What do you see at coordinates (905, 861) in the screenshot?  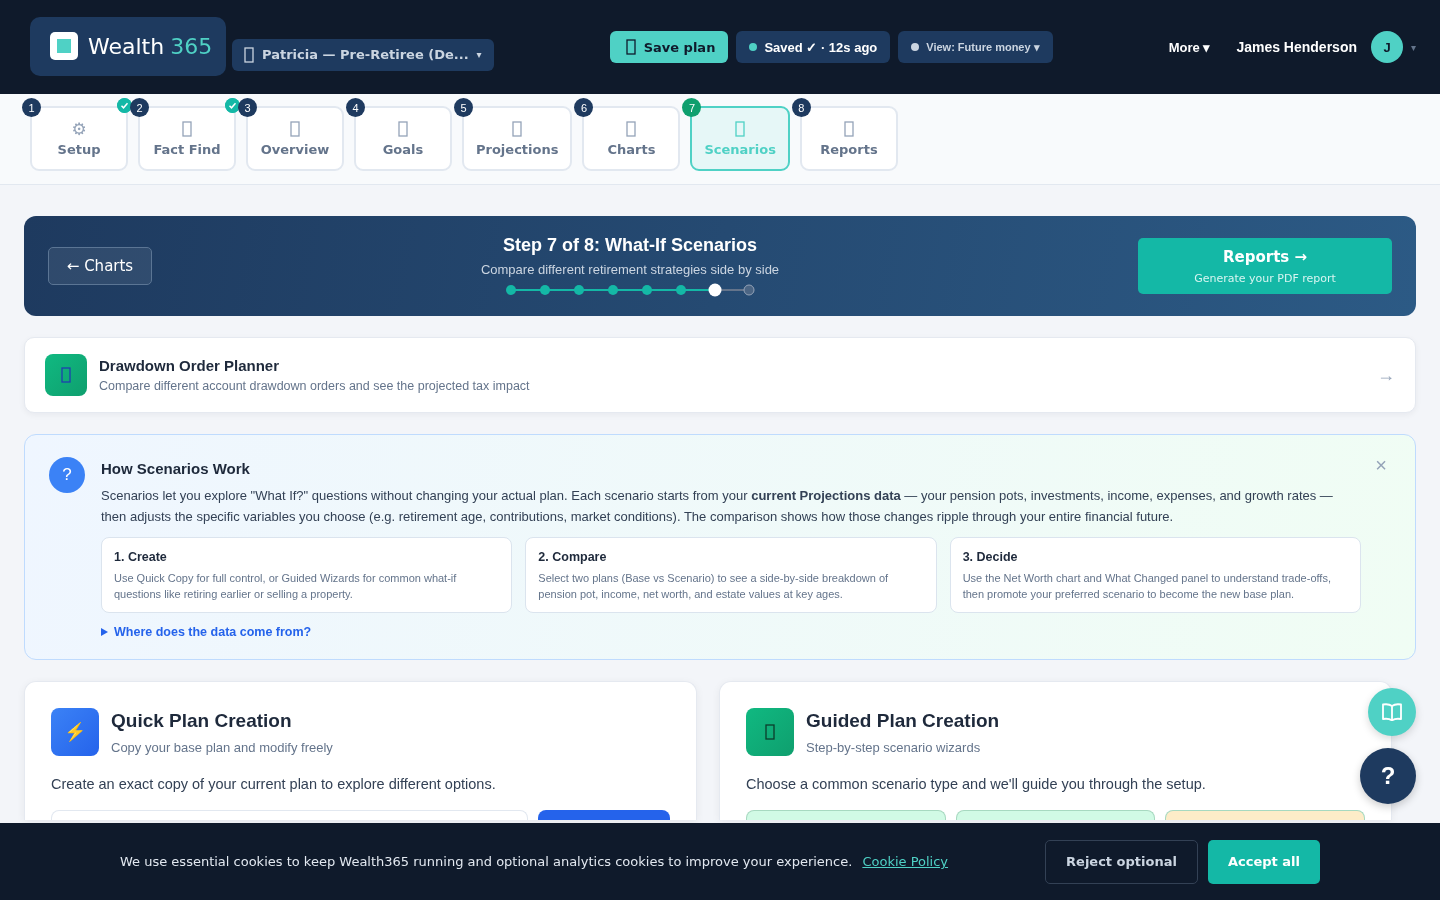 I see `cookie-policy-link: Cookie Policy` at bounding box center [905, 861].